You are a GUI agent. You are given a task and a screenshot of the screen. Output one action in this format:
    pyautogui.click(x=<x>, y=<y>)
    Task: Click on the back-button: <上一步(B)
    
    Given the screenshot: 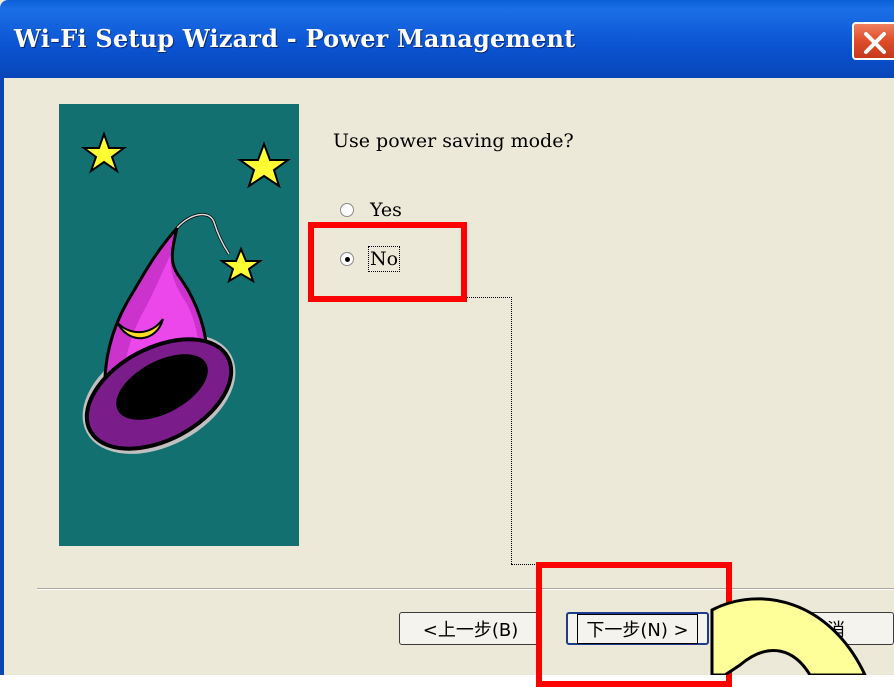 What is the action you would take?
    pyautogui.click(x=470, y=628)
    